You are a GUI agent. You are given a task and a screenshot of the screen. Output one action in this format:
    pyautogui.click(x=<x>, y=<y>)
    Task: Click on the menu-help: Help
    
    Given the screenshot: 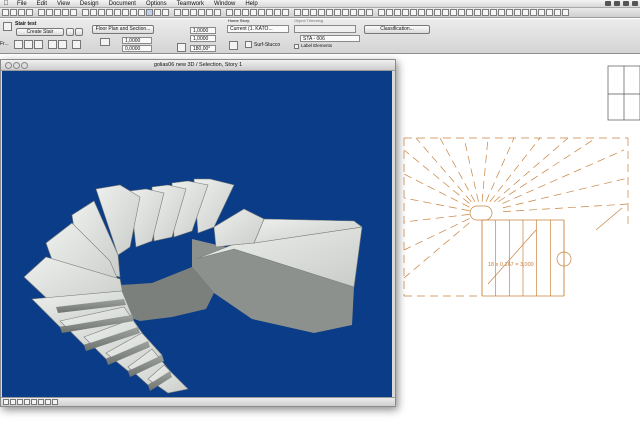 What is the action you would take?
    pyautogui.click(x=251, y=4)
    